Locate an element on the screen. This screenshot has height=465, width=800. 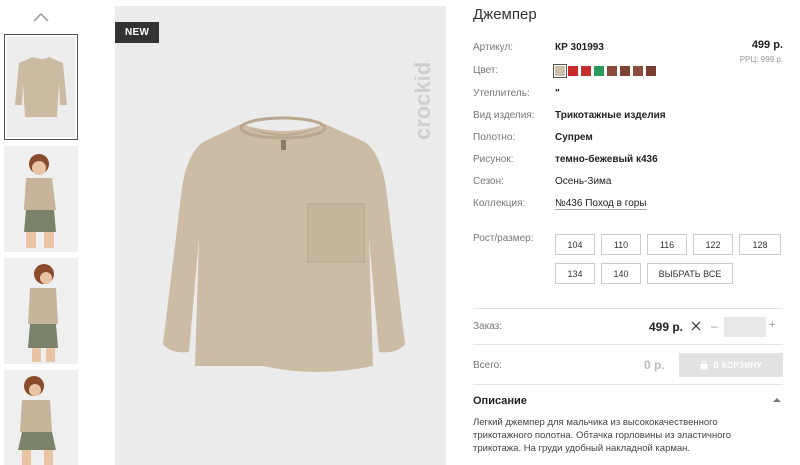
color-swatches is located at coordinates (604, 71).